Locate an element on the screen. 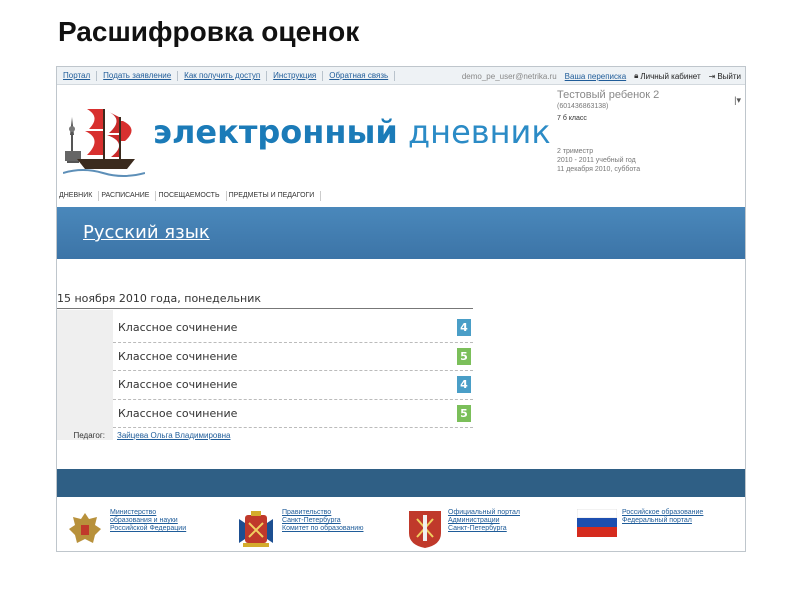  nav-schedule: РАСПИСАНИЕ is located at coordinates (128, 196).